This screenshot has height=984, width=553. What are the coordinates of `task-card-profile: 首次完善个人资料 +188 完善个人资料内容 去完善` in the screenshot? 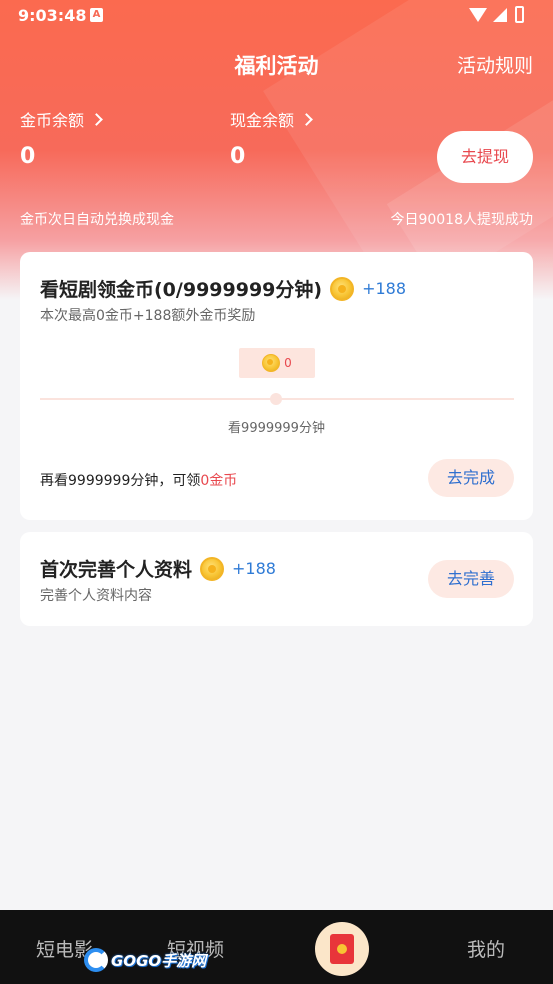 It's located at (276, 579).